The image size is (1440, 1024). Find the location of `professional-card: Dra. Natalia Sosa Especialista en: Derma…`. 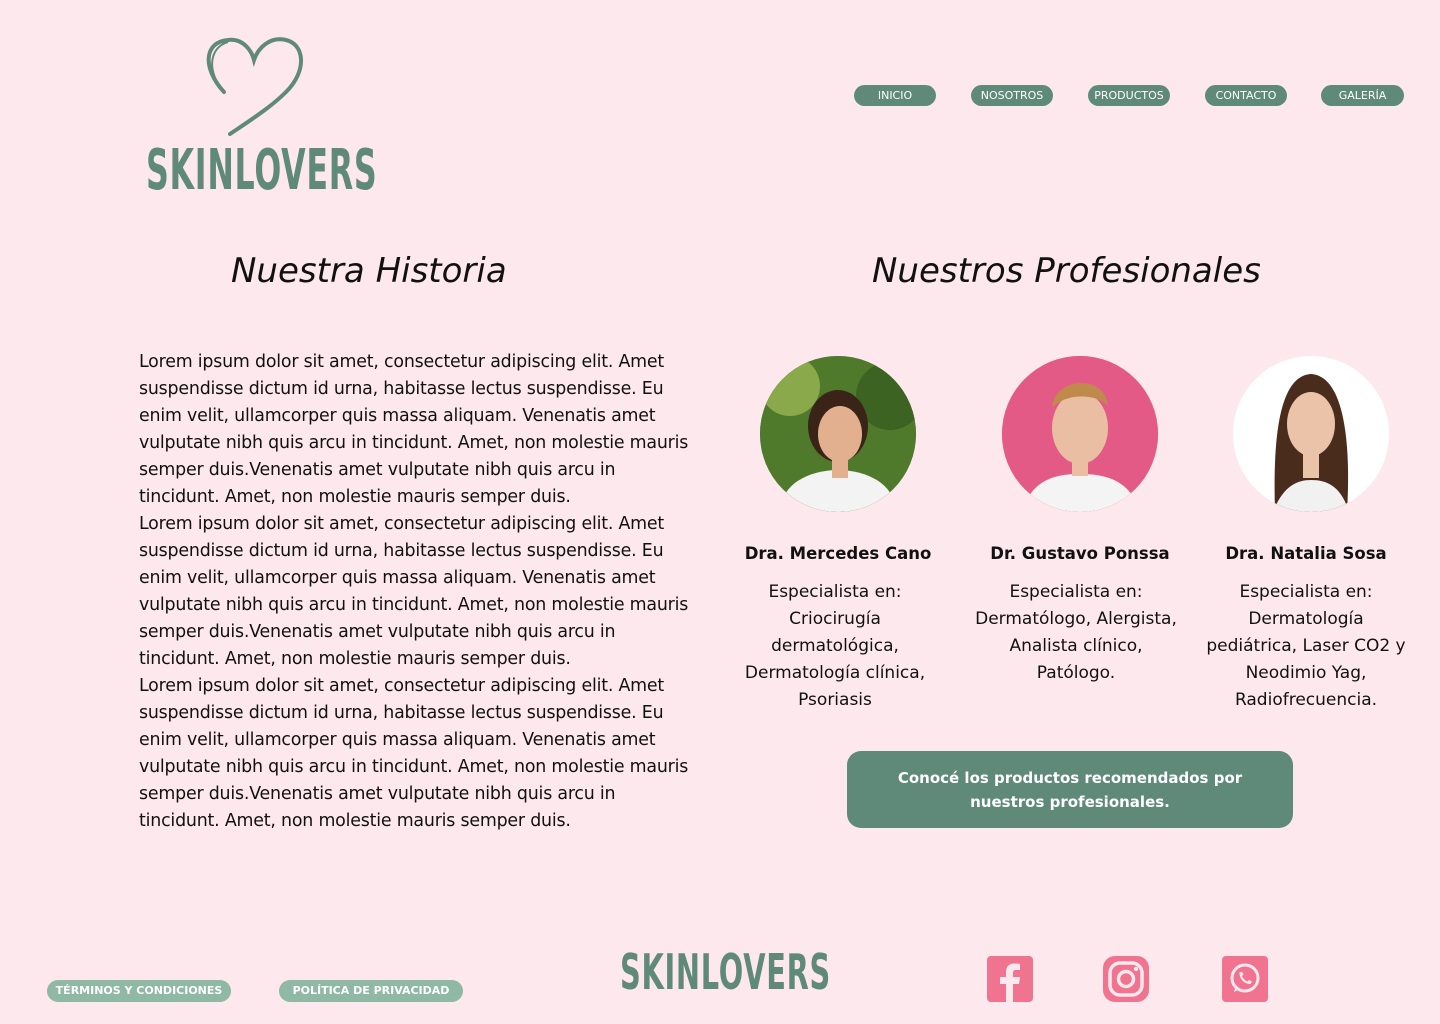

professional-card: Dra. Natalia Sosa Especialista en: Derma… is located at coordinates (1306, 535).